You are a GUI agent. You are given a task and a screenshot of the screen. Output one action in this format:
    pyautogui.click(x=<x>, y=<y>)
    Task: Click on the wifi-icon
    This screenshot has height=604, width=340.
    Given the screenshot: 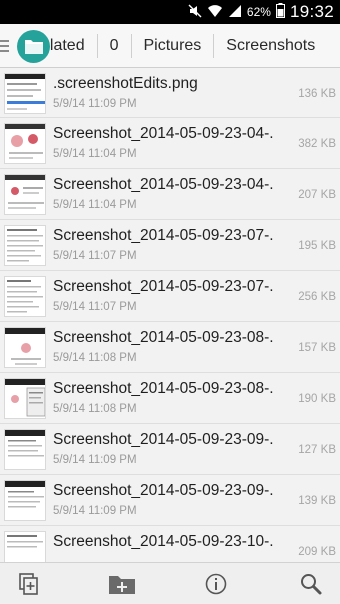 What is the action you would take?
    pyautogui.click(x=215, y=12)
    